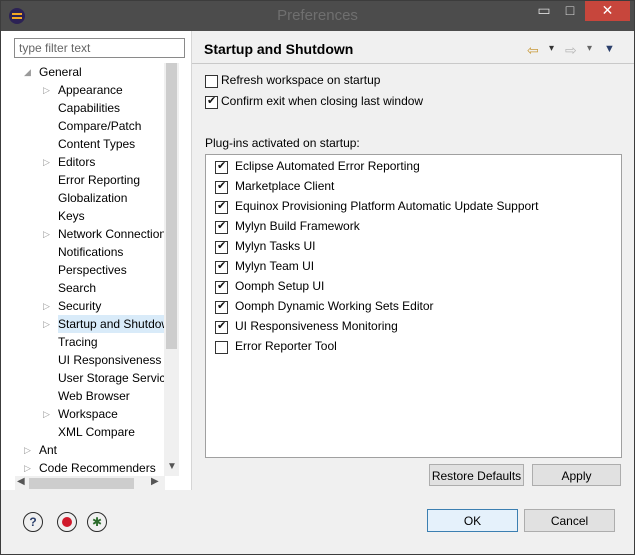  I want to click on plugin-row: Mylyn Build Framework, so click(411, 228).